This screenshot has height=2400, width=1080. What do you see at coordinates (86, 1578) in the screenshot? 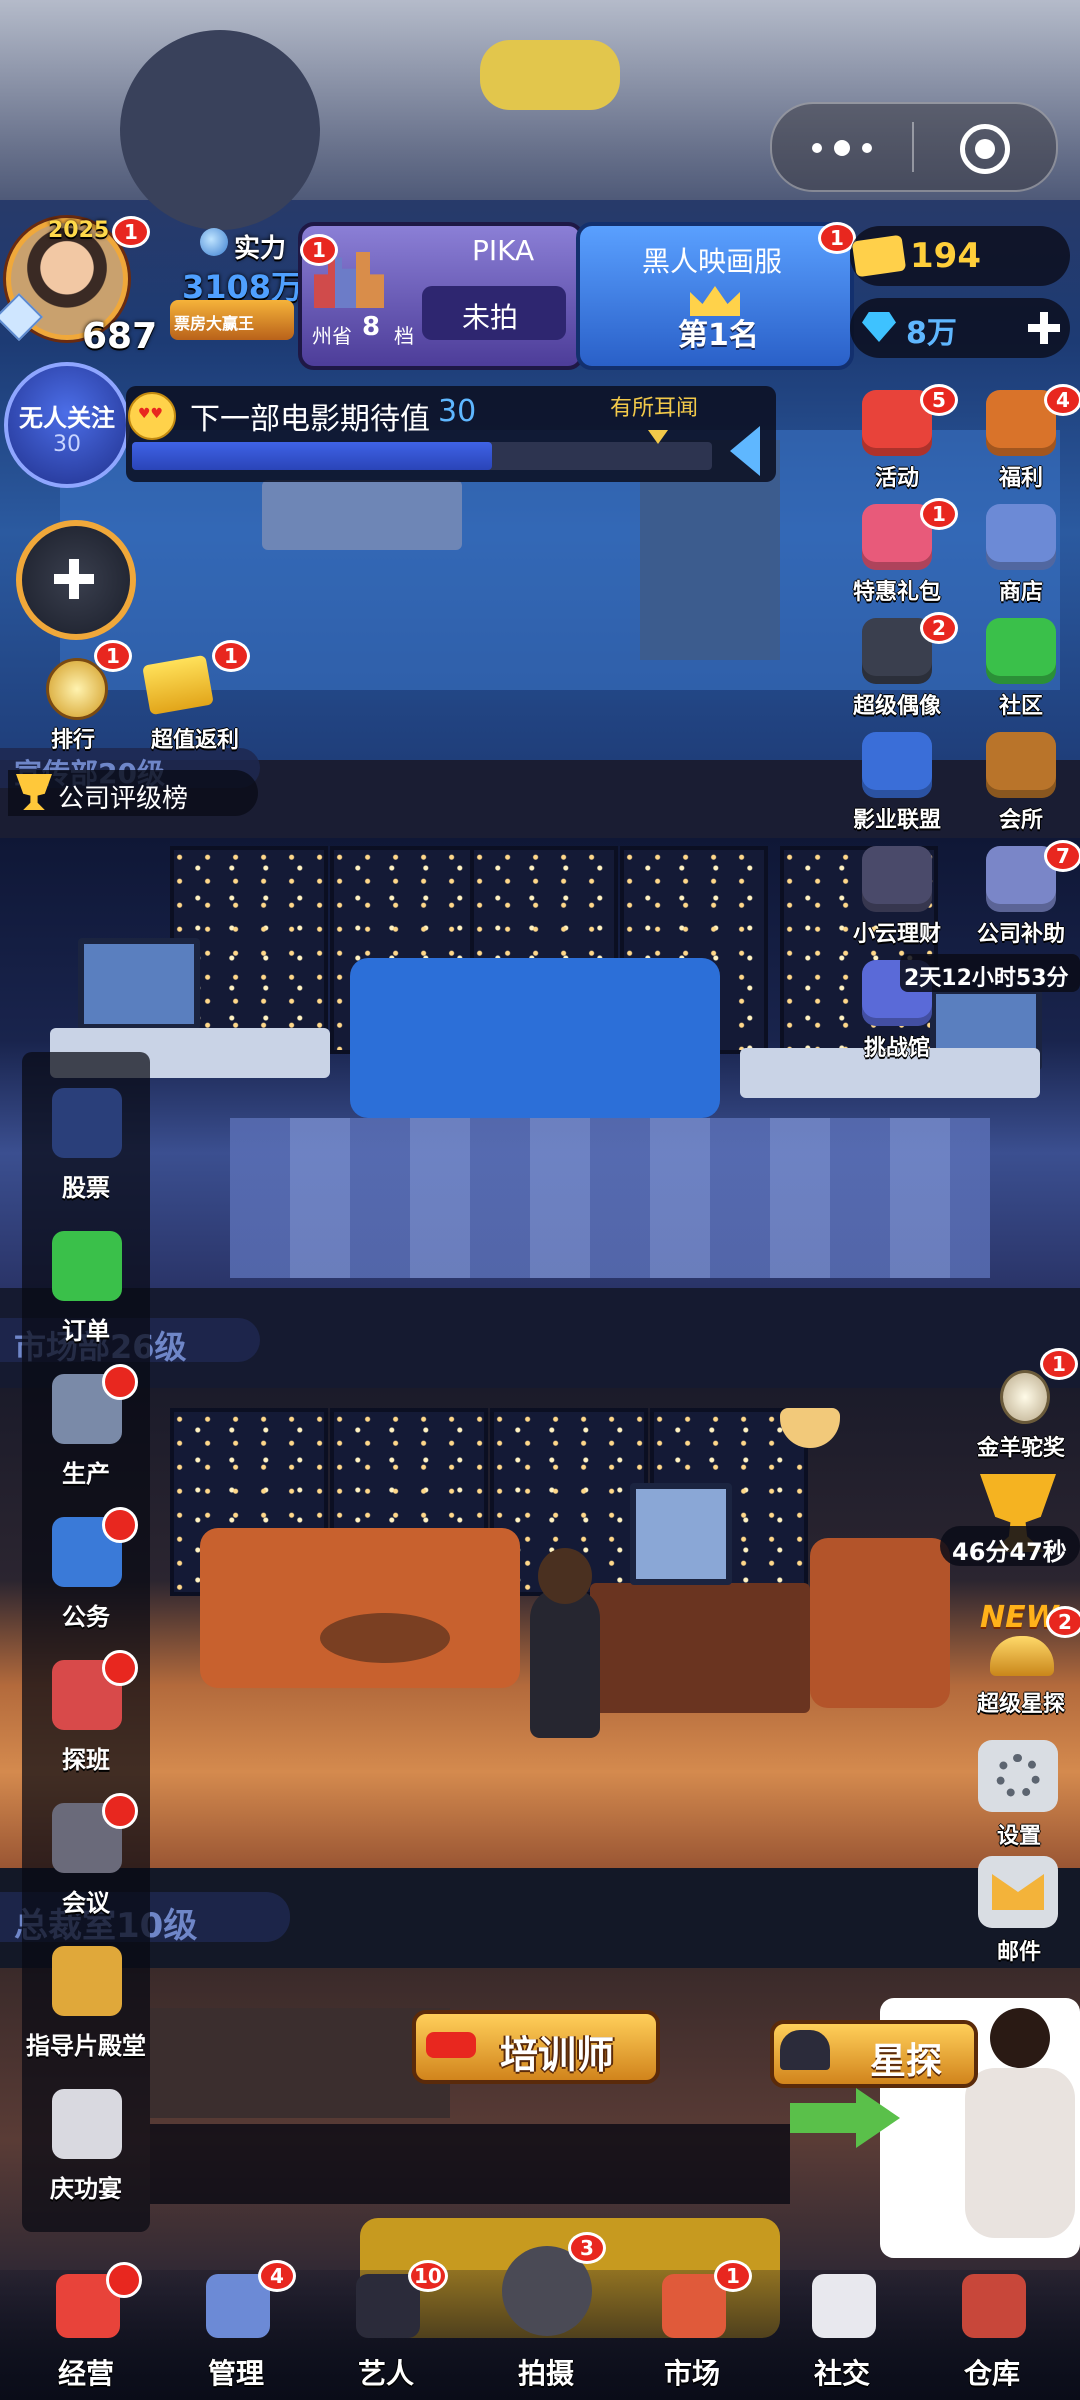
I see `left-menu-item-3: 公务` at bounding box center [86, 1578].